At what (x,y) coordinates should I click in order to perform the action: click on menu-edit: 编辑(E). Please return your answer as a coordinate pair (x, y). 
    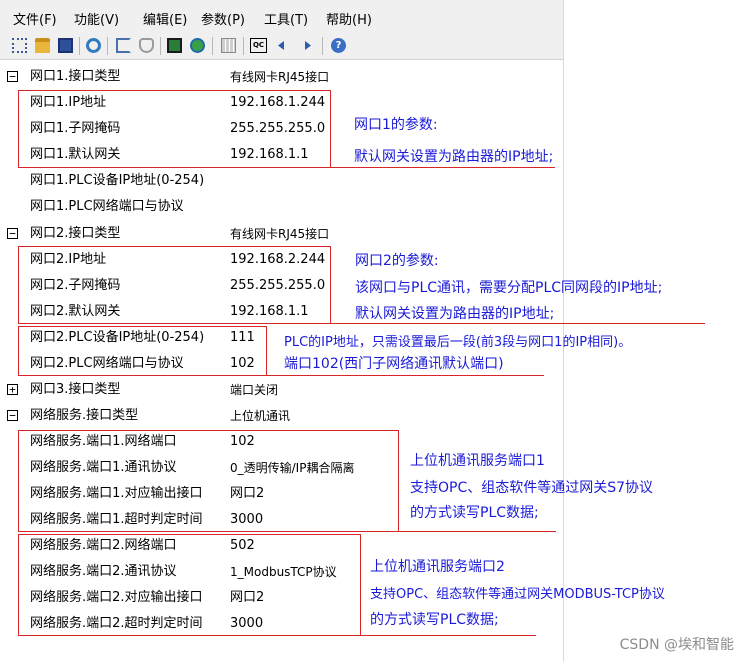
    Looking at the image, I should click on (165, 18).